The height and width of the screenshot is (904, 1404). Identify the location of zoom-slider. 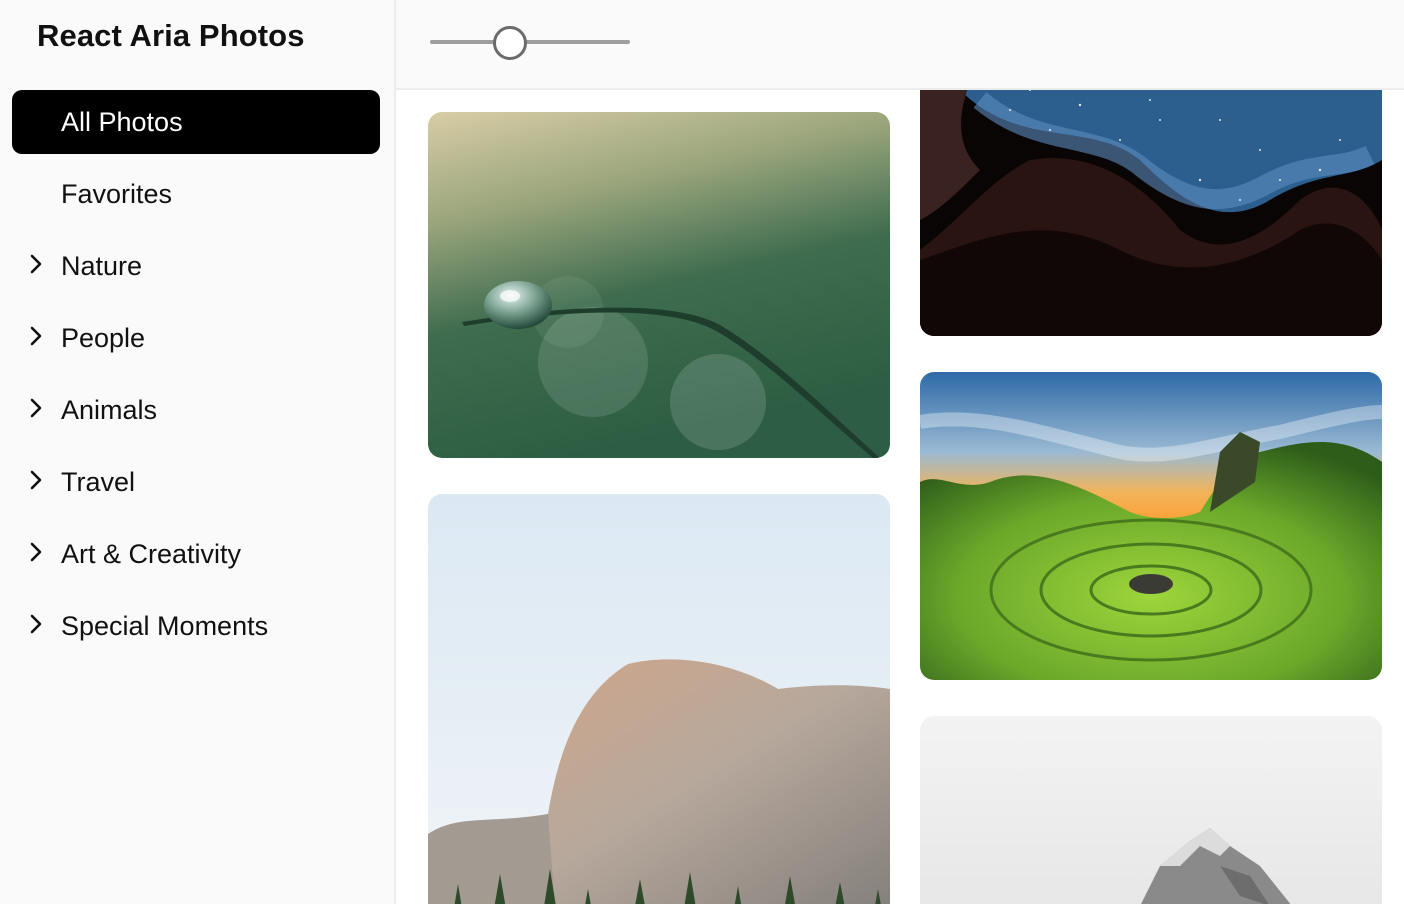
(530, 43).